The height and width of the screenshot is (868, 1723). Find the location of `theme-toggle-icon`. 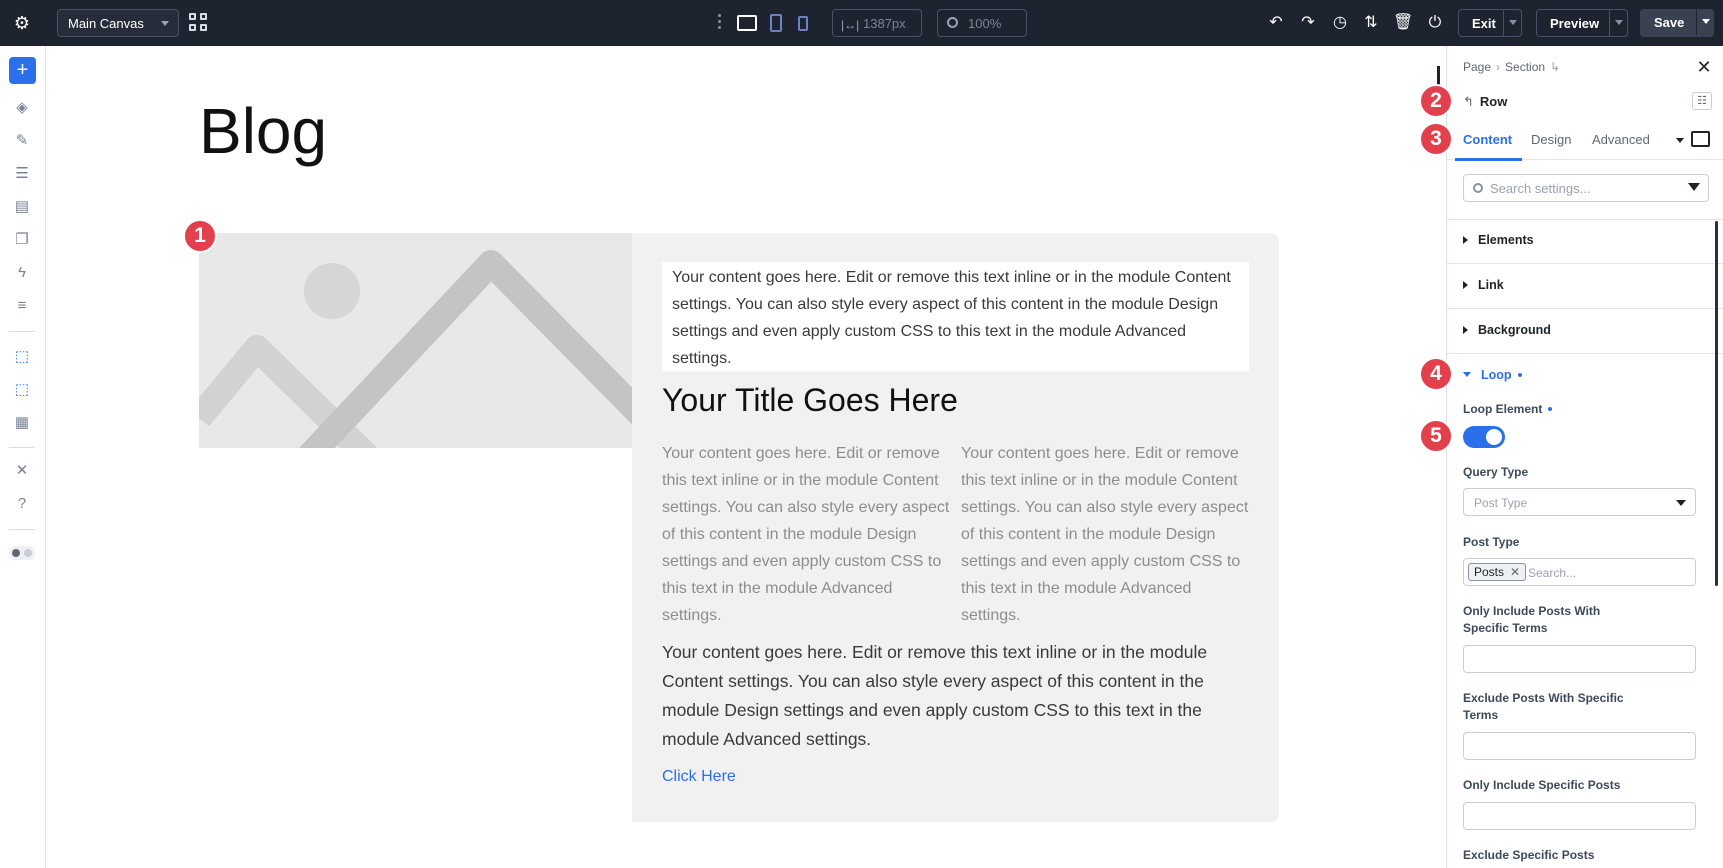

theme-toggle-icon is located at coordinates (22, 553).